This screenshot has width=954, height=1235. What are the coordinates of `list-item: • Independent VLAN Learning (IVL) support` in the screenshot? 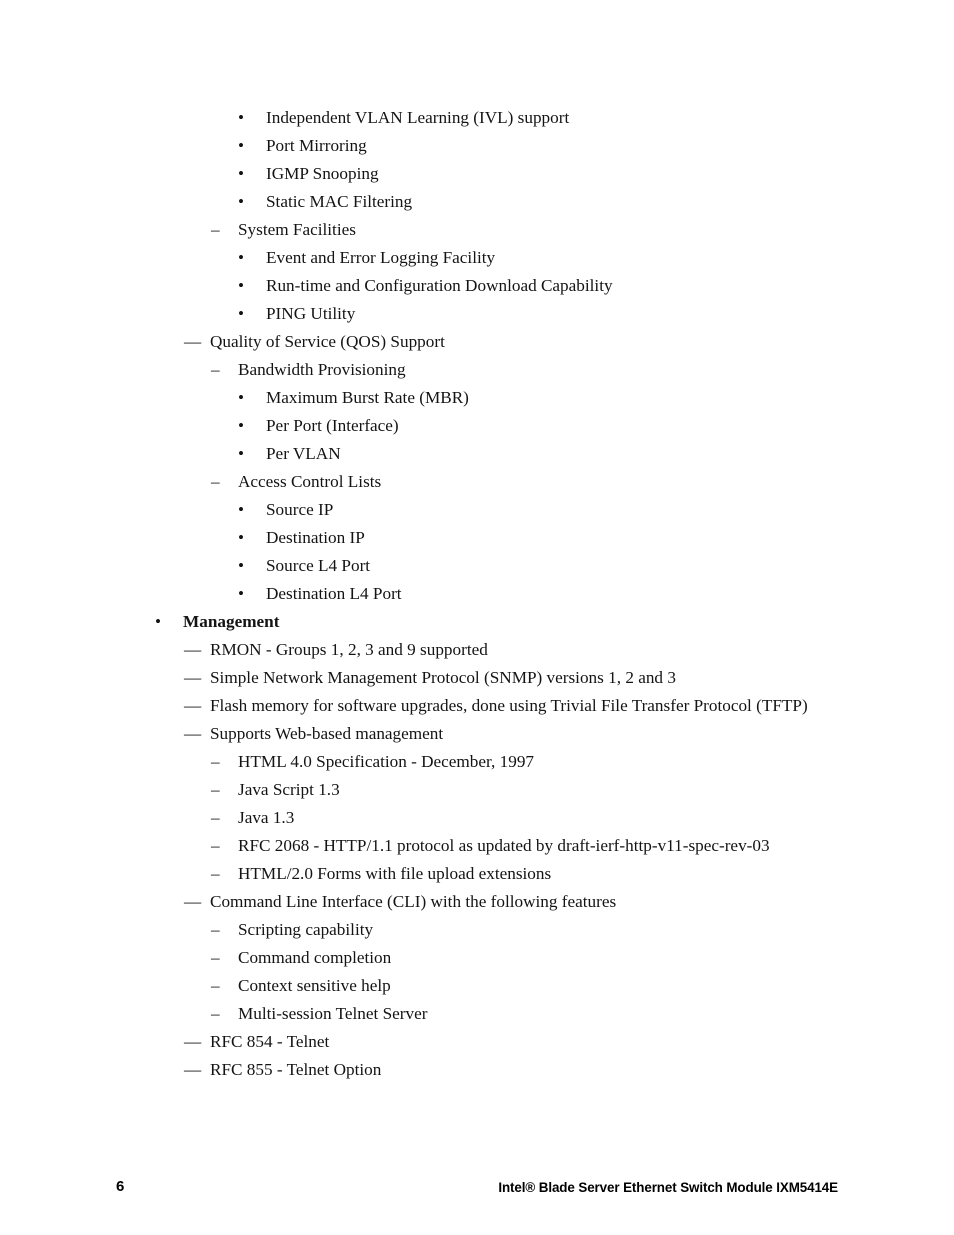 It's located at (477, 118).